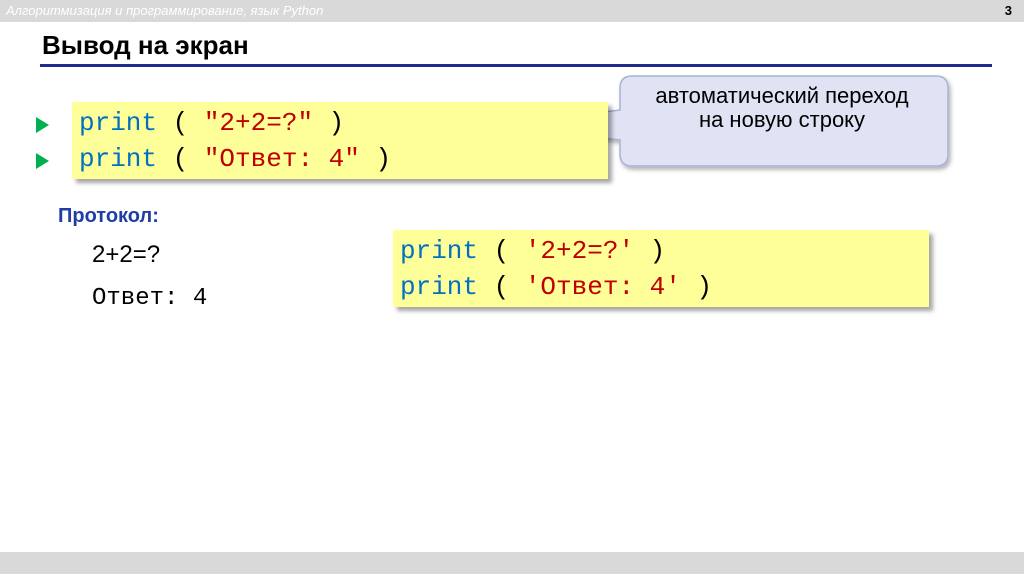 Image resolution: width=1024 pixels, height=574 pixels. Describe the element at coordinates (782, 119) in the screenshot. I see `callout-line-2: на новую строку` at that location.